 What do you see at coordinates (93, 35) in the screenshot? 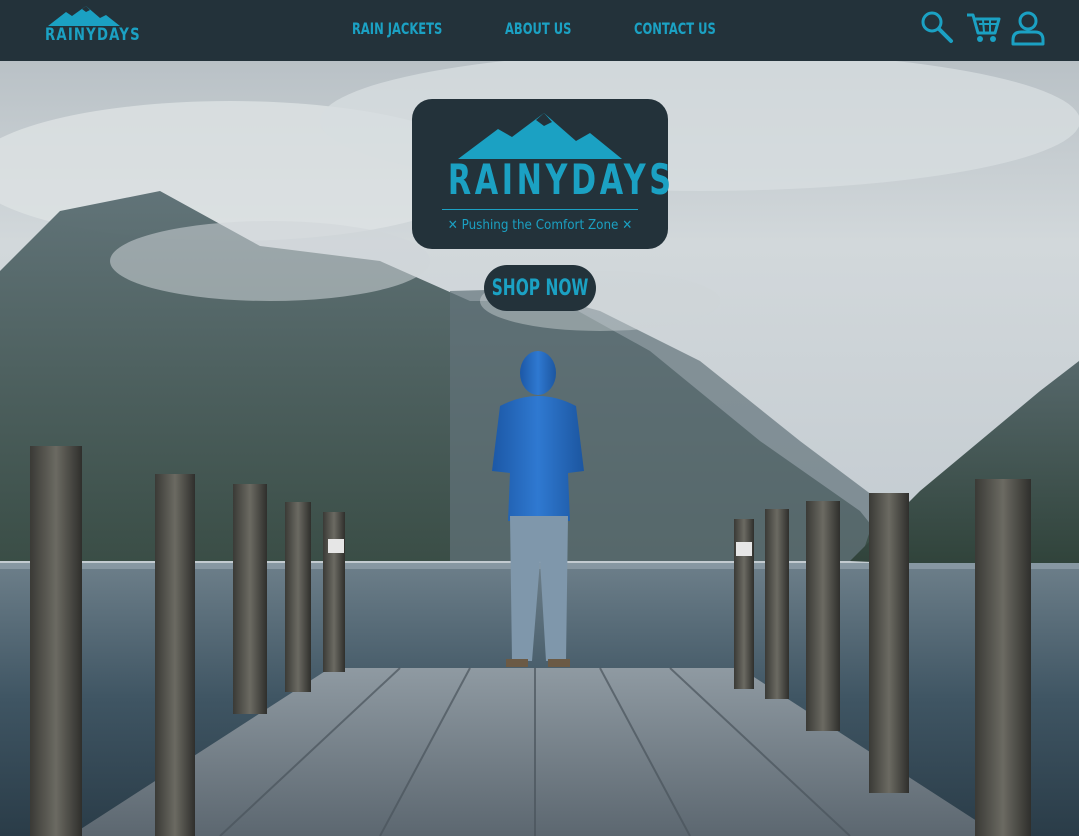
I see `logo-text: RAINYDAYS` at bounding box center [93, 35].